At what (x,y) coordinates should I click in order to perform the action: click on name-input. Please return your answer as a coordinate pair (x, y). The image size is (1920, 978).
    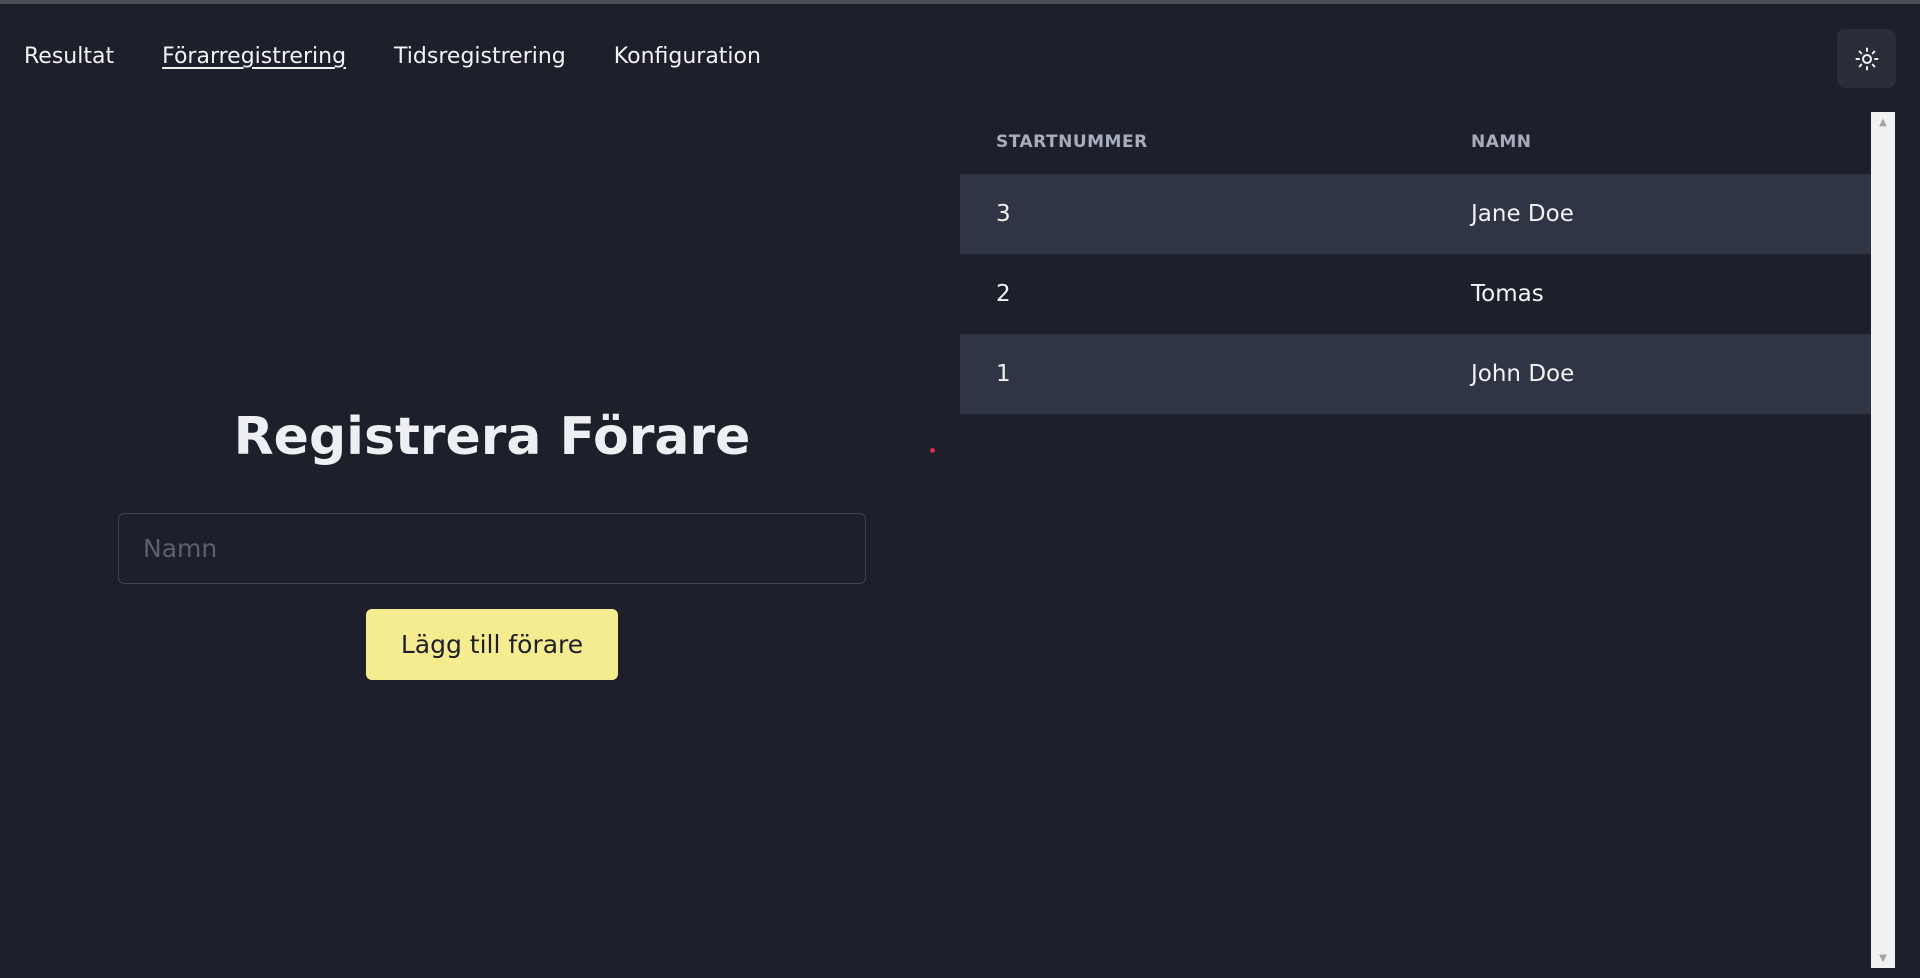
    Looking at the image, I should click on (492, 548).